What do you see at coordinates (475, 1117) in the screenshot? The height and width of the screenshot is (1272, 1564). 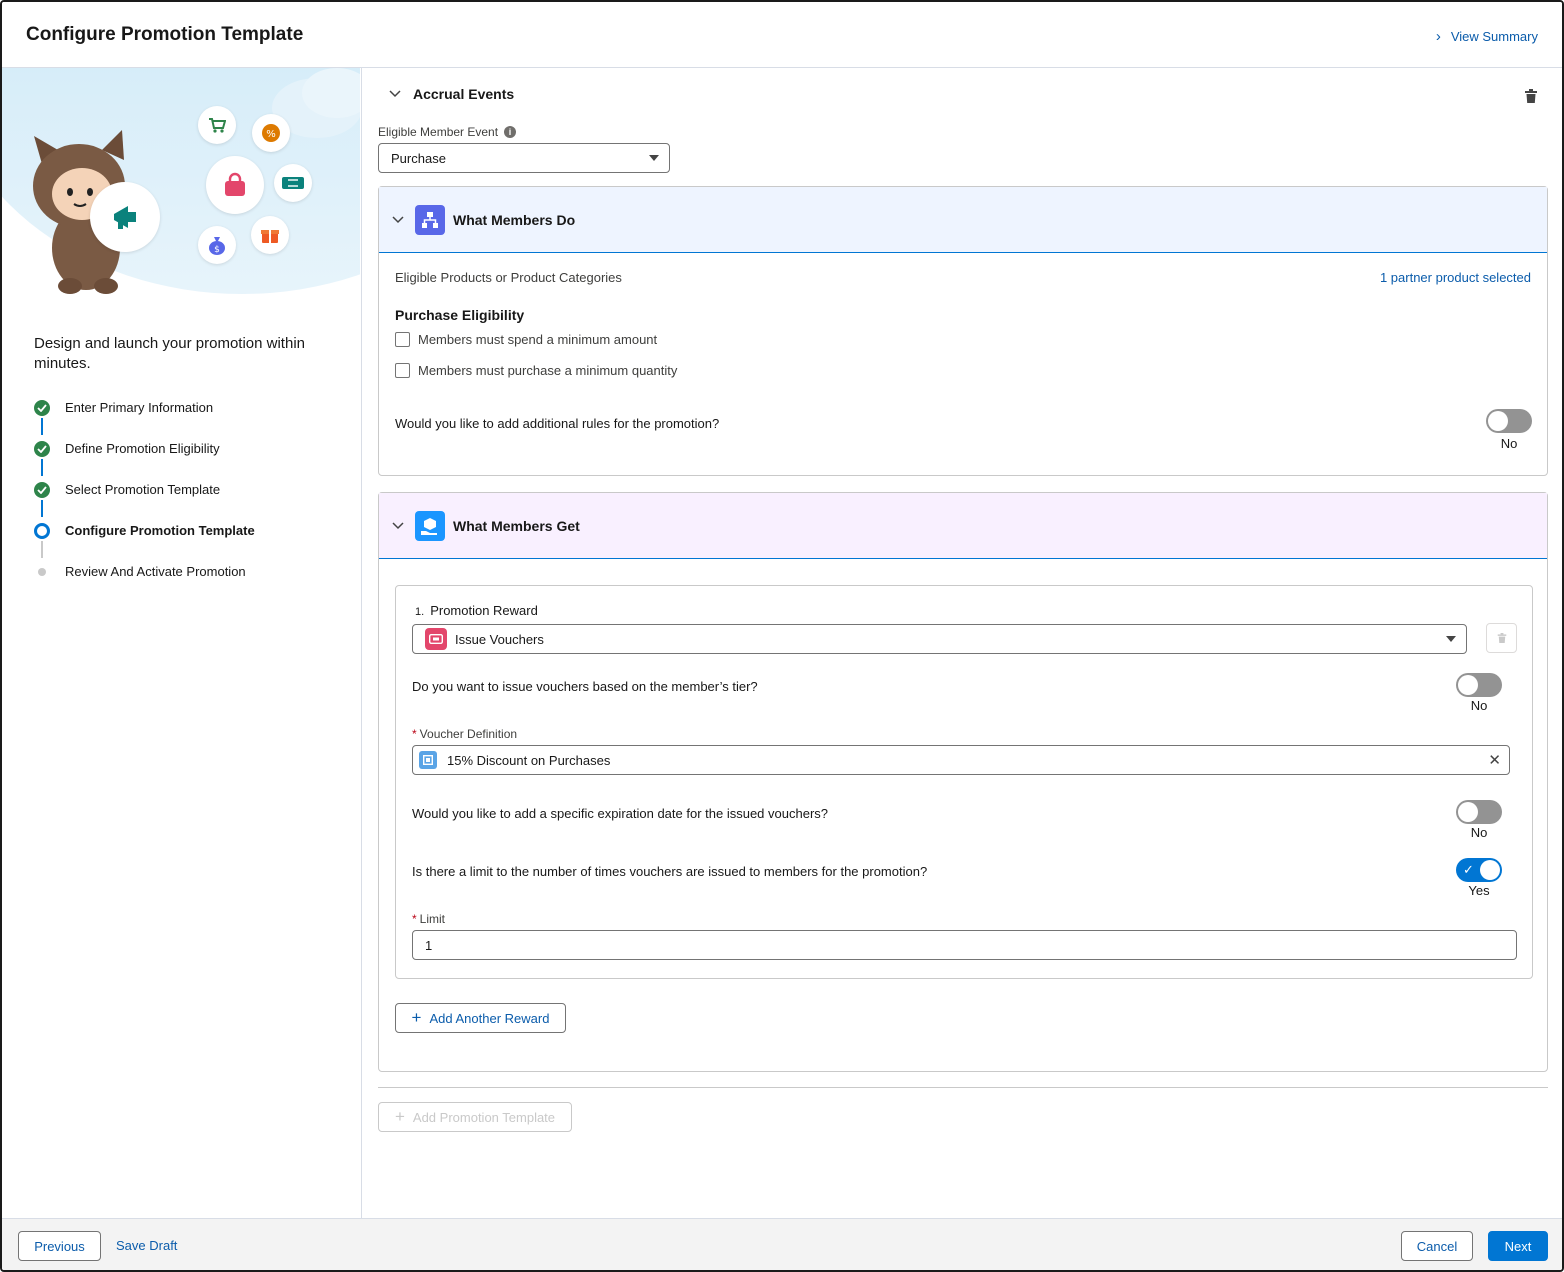 I see `add-promotion-template-button: + Add Promotion Template` at bounding box center [475, 1117].